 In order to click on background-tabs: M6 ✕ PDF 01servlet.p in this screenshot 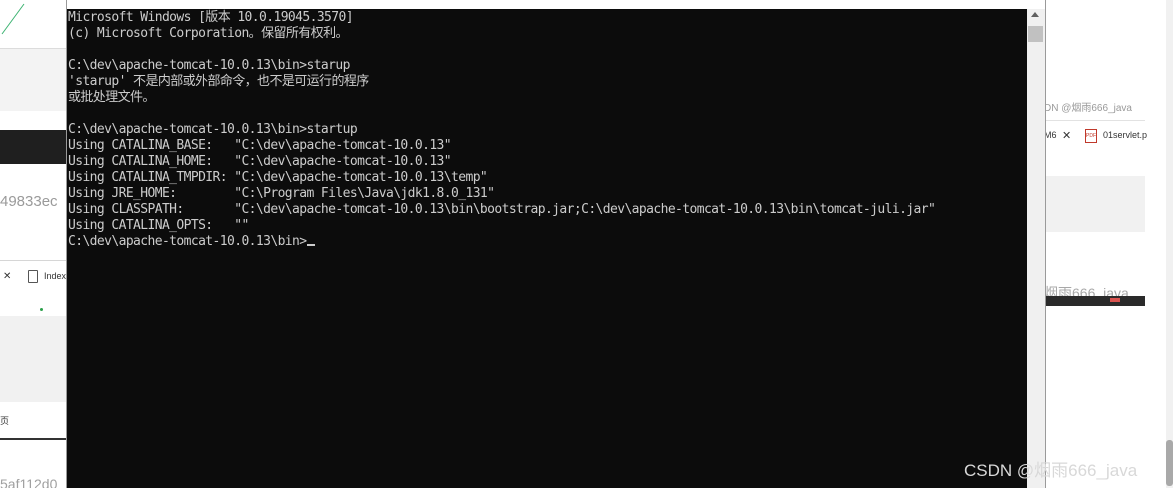, I will do `click(1096, 136)`.